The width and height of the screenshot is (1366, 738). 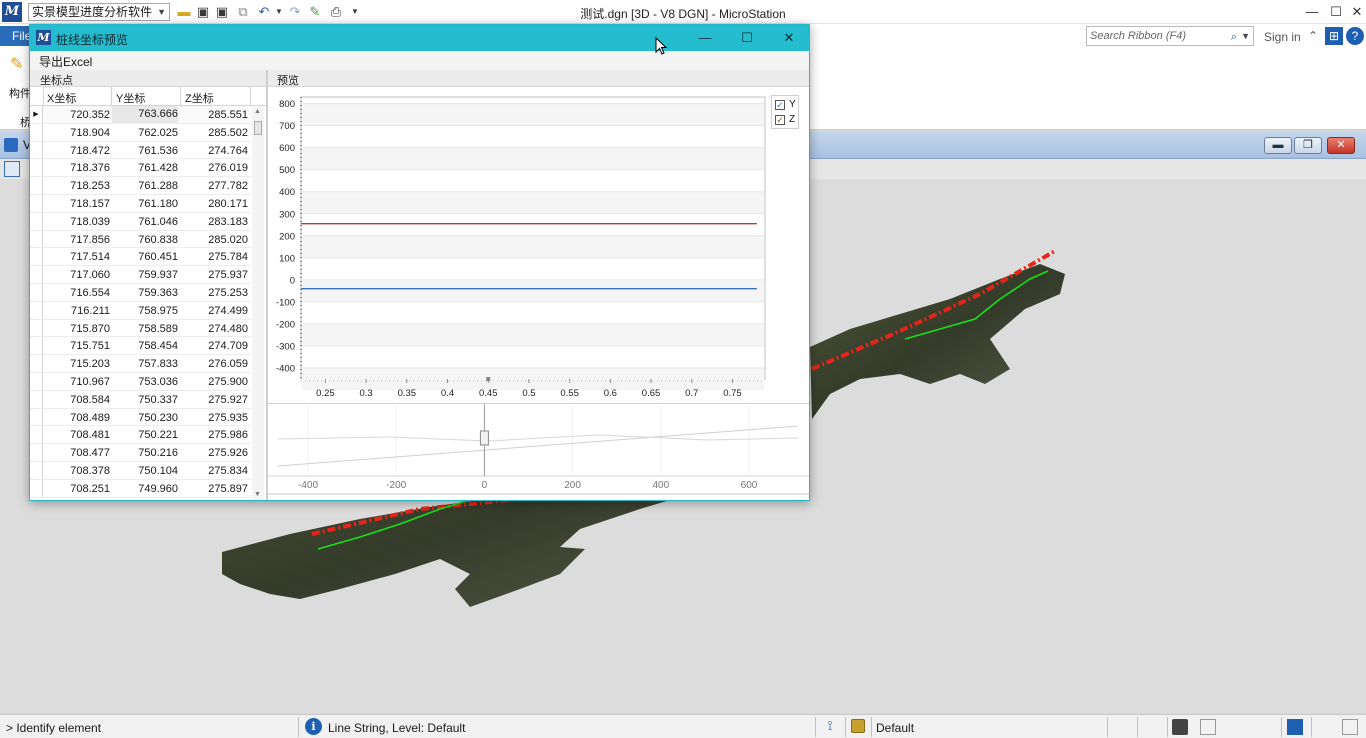 What do you see at coordinates (77, 471) in the screenshot?
I see `cell-x: 708.378` at bounding box center [77, 471].